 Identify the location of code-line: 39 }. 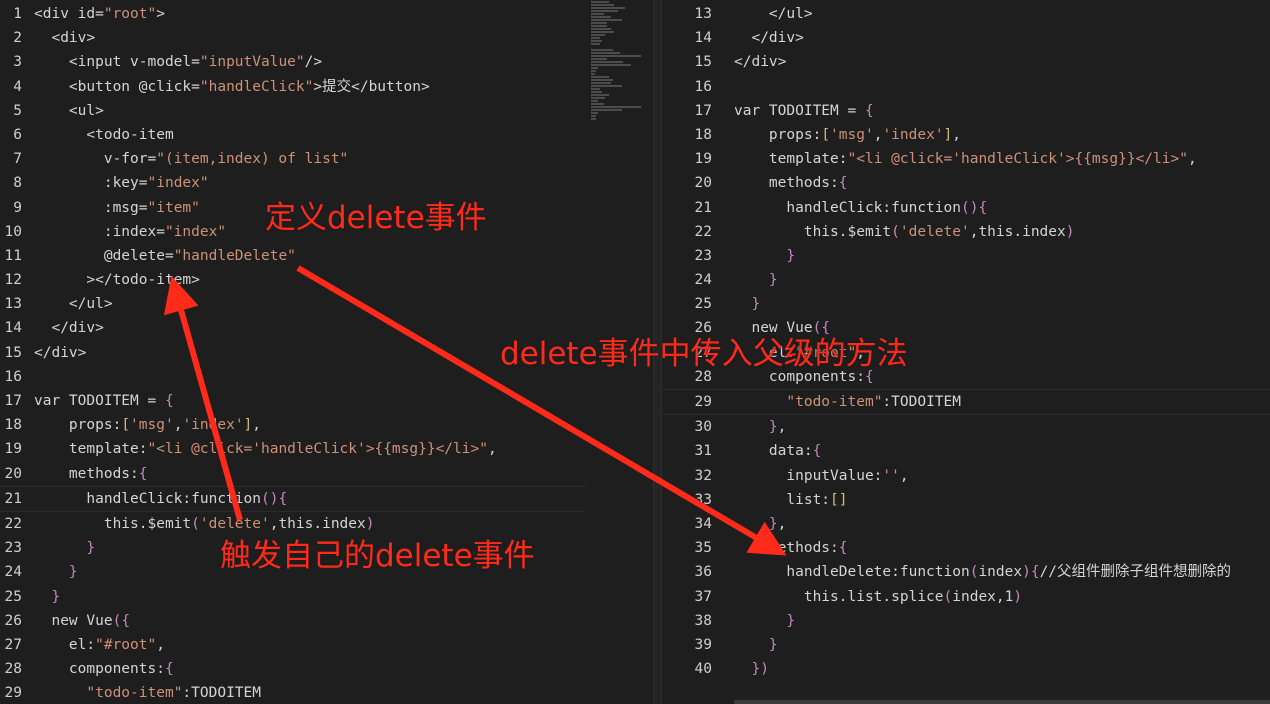
(966, 645).